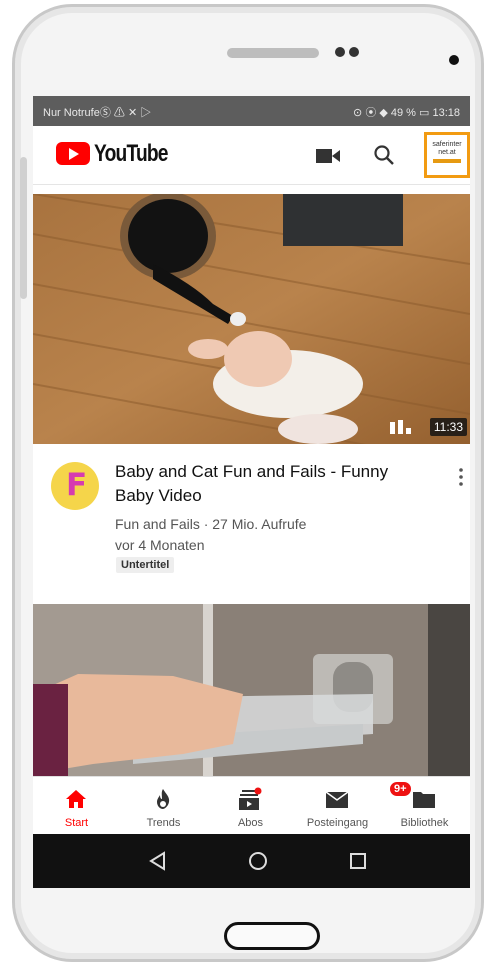 The height and width of the screenshot is (971, 499). Describe the element at coordinates (251, 111) in the screenshot. I see `status-bar: Nur NotrufeⓈ ⚠ ✕ ▷ ⊙ ⦿ ◆ 49 % ▭ 13:18` at that location.